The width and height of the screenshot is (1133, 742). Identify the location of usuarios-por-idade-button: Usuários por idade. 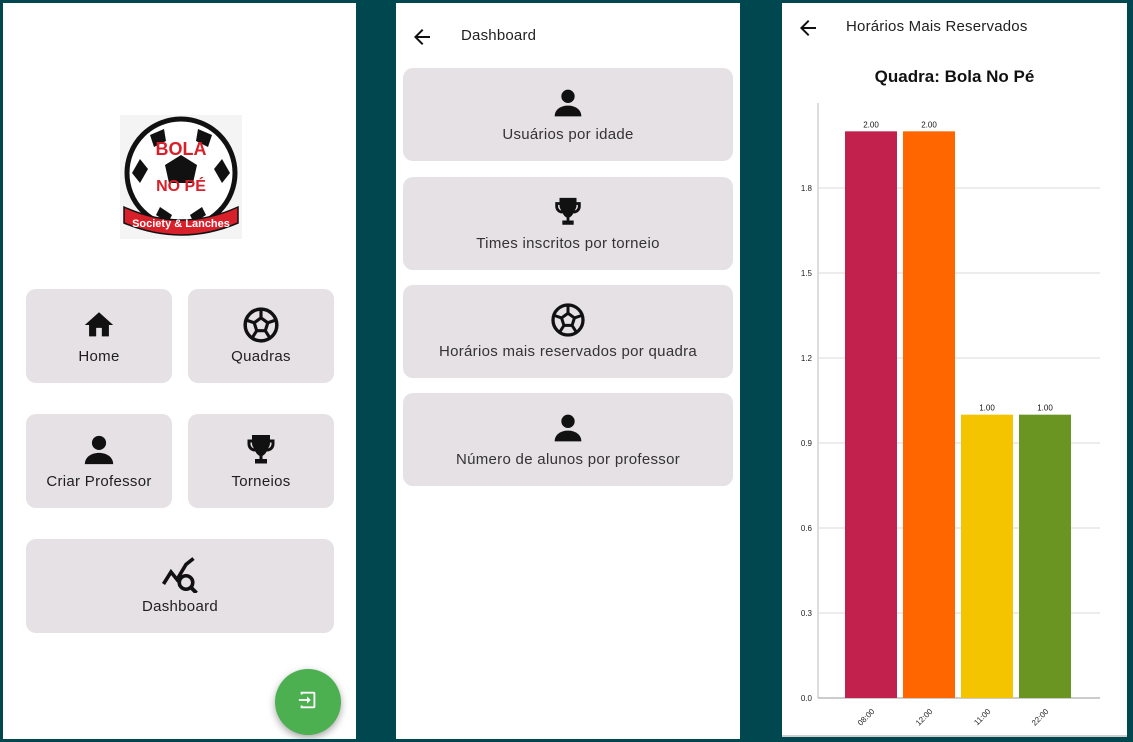
(568, 114).